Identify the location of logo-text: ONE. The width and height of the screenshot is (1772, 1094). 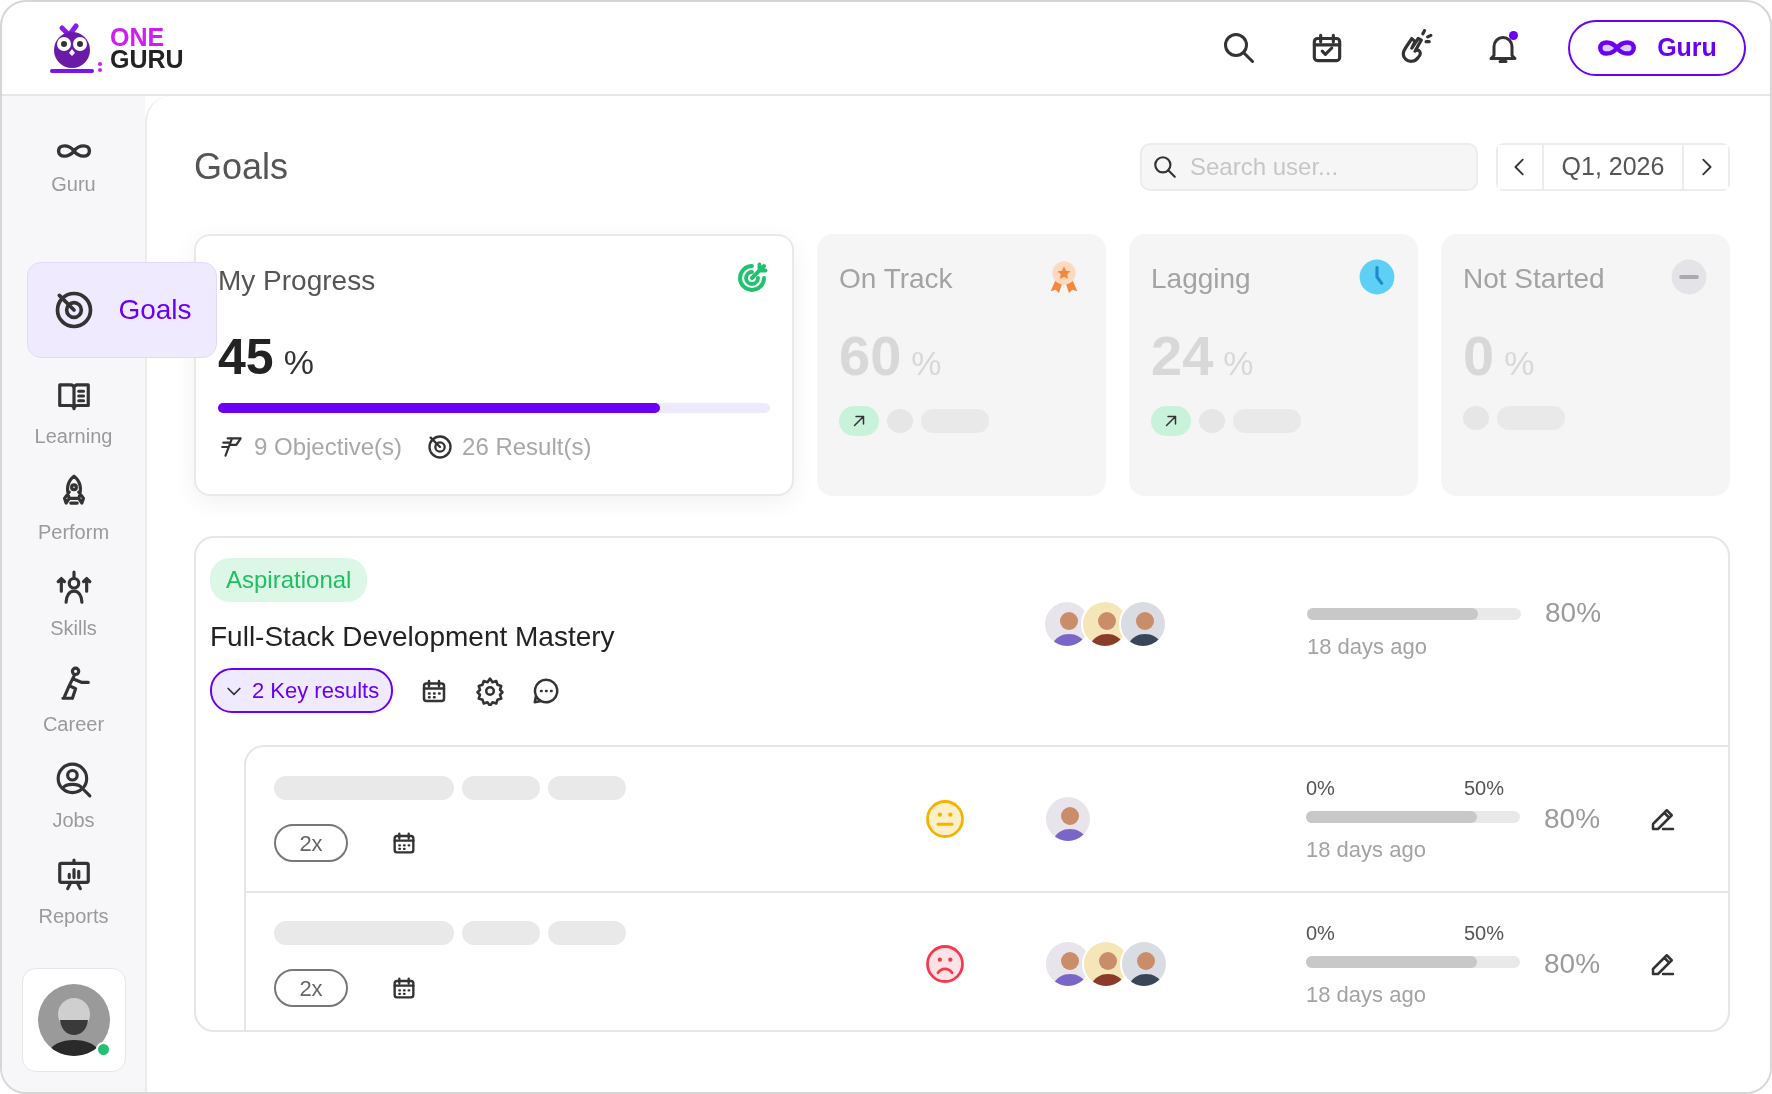
(137, 36).